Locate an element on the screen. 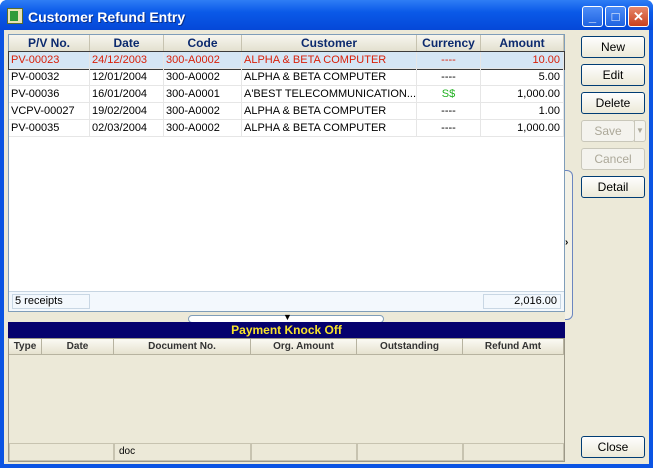  cell-currency: S$ is located at coordinates (449, 94).